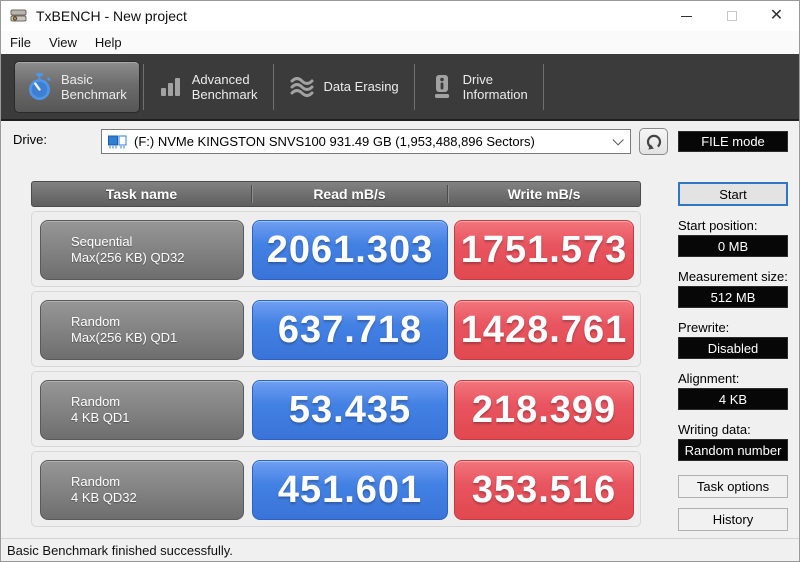  I want to click on table-header: Task name Read mB/s Write mB/s, so click(336, 194).